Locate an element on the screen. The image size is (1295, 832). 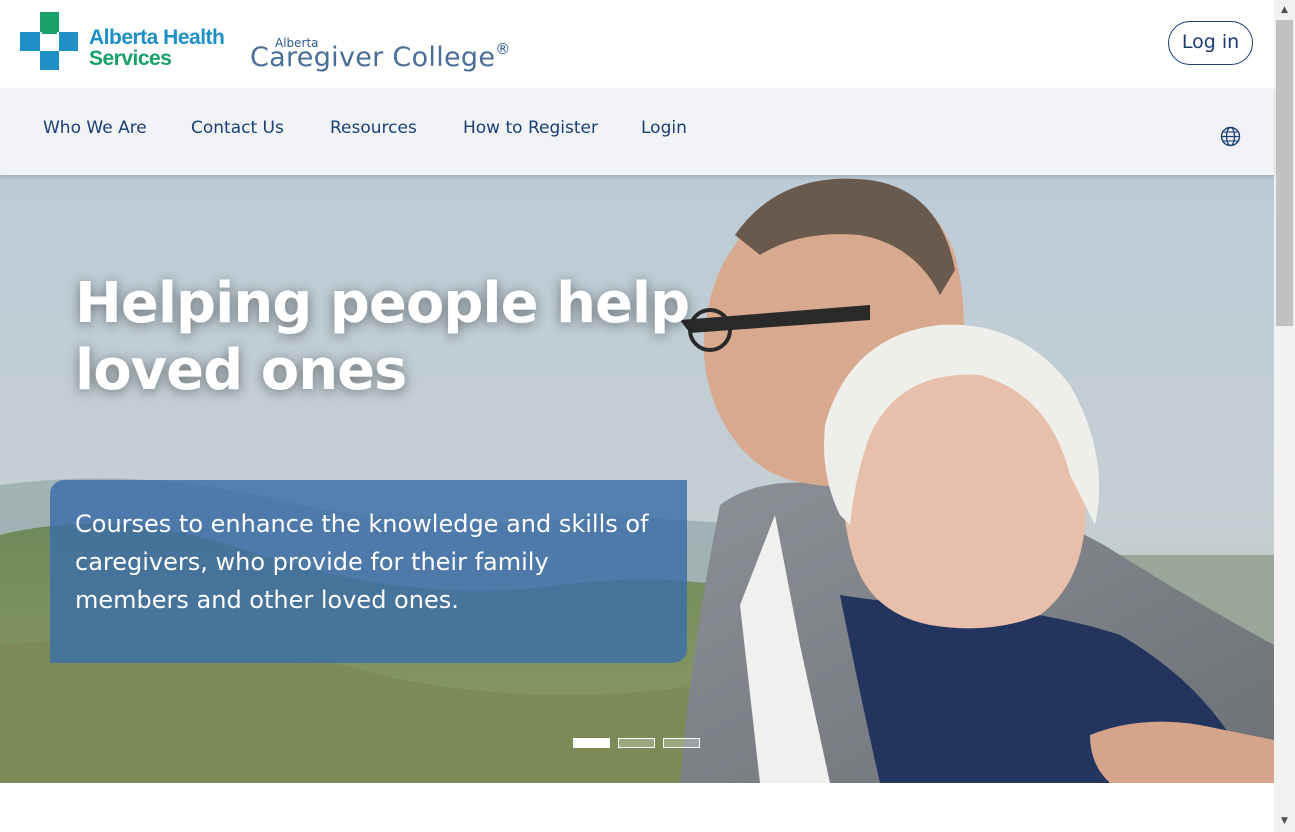
ahs-logo: Alberta Health Services is located at coordinates (122, 42).